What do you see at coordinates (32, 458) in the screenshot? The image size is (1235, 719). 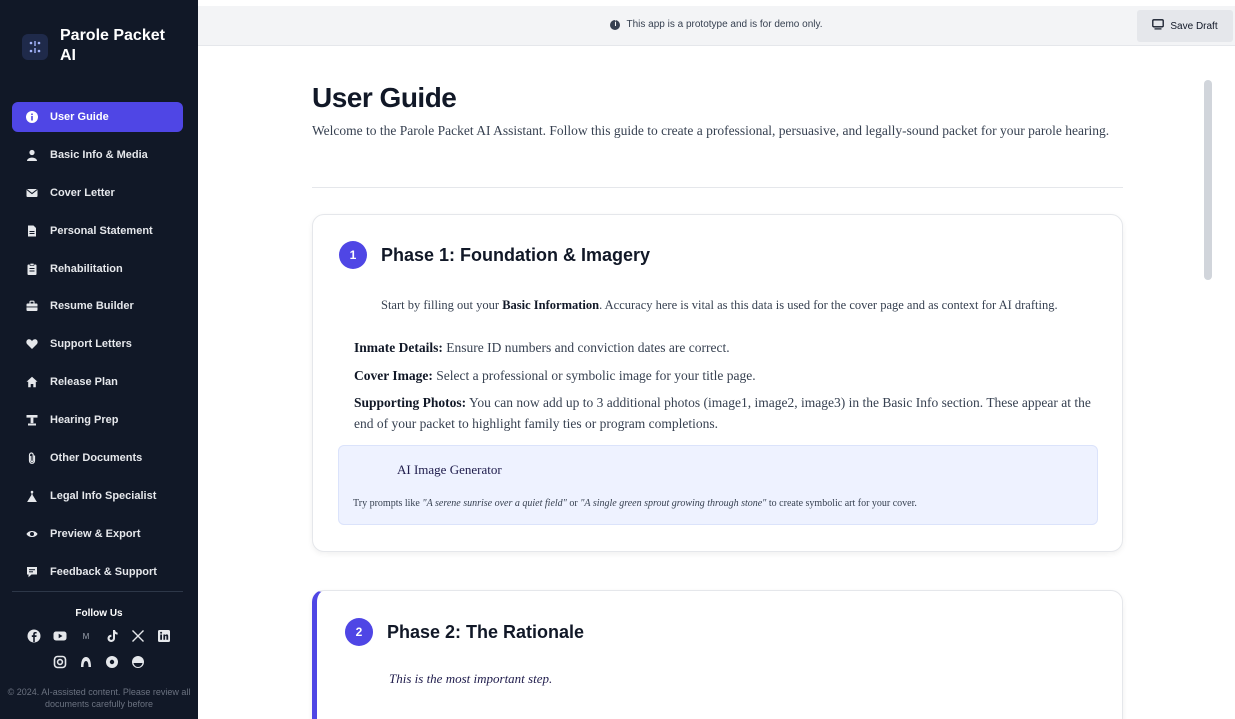 I see `paperclip-icon` at bounding box center [32, 458].